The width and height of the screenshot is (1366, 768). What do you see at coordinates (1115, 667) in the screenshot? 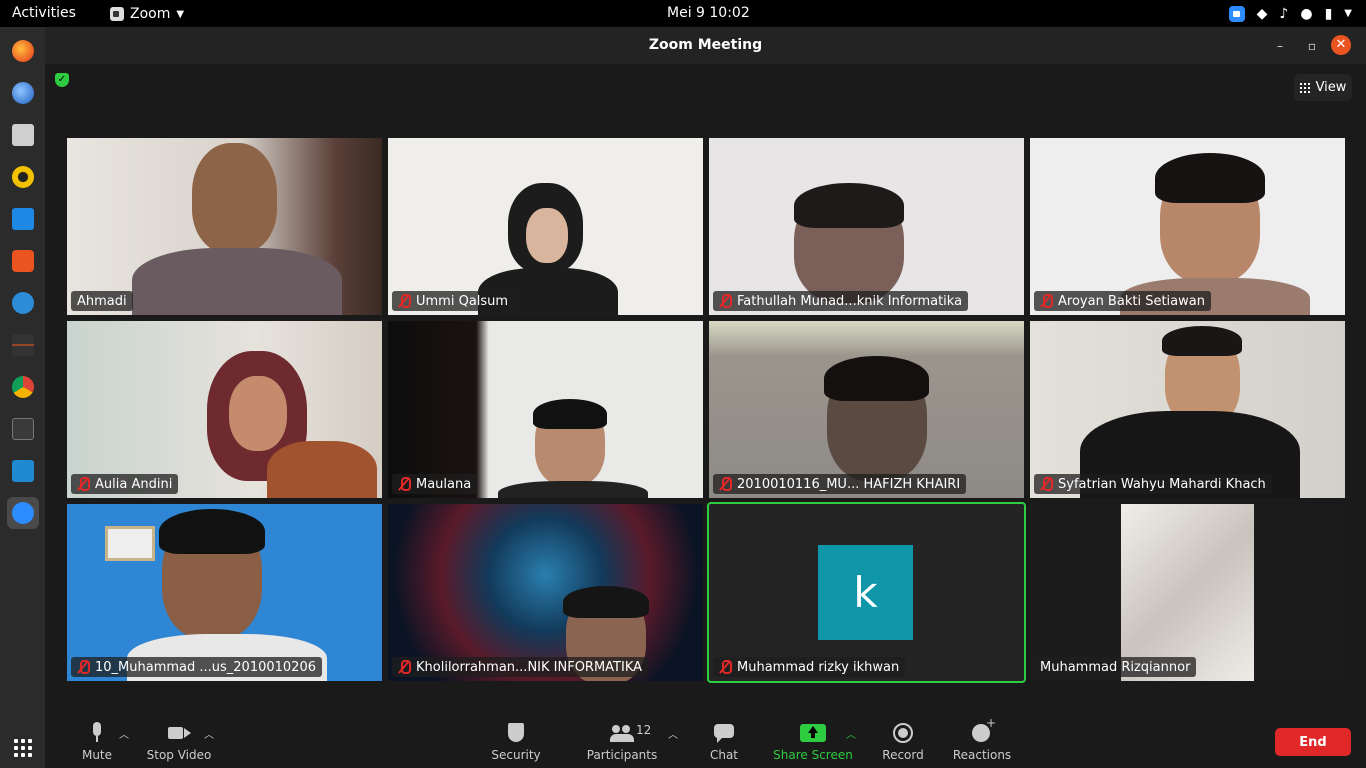
I see `participant-name-tag: Muhammad Rizqiannor` at bounding box center [1115, 667].